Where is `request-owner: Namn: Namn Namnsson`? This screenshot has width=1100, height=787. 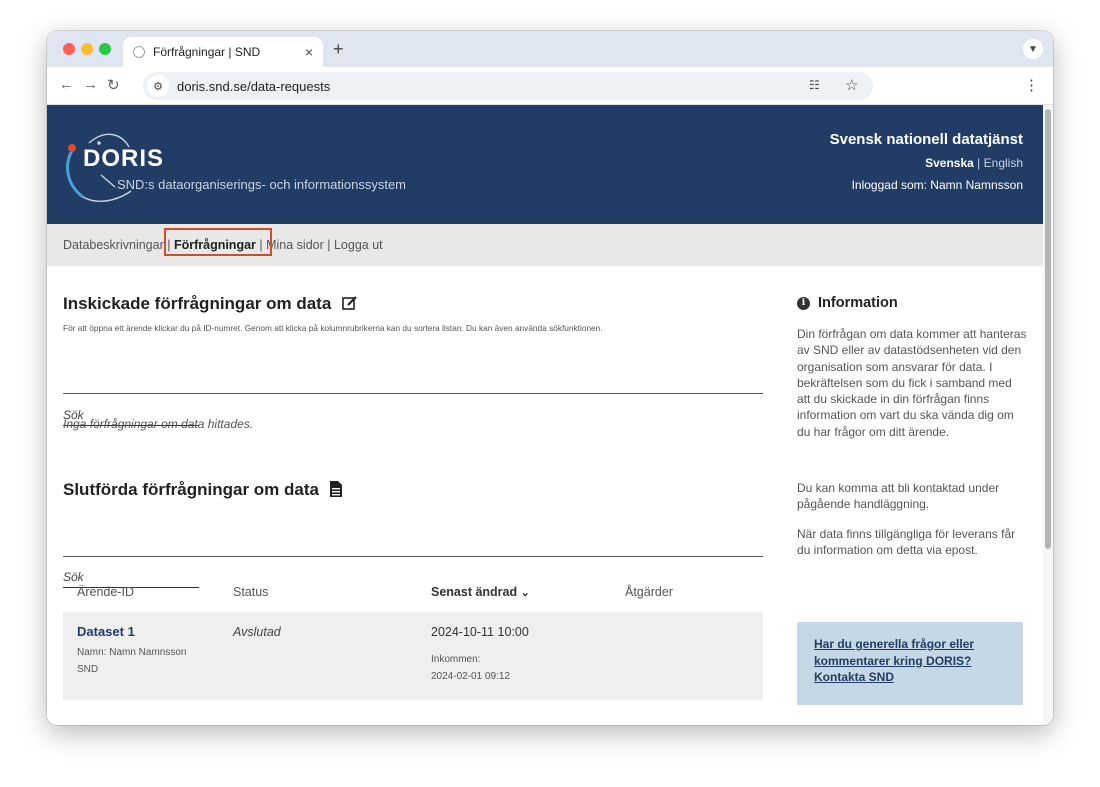
request-owner: Namn: Namn Namnsson is located at coordinates (132, 652).